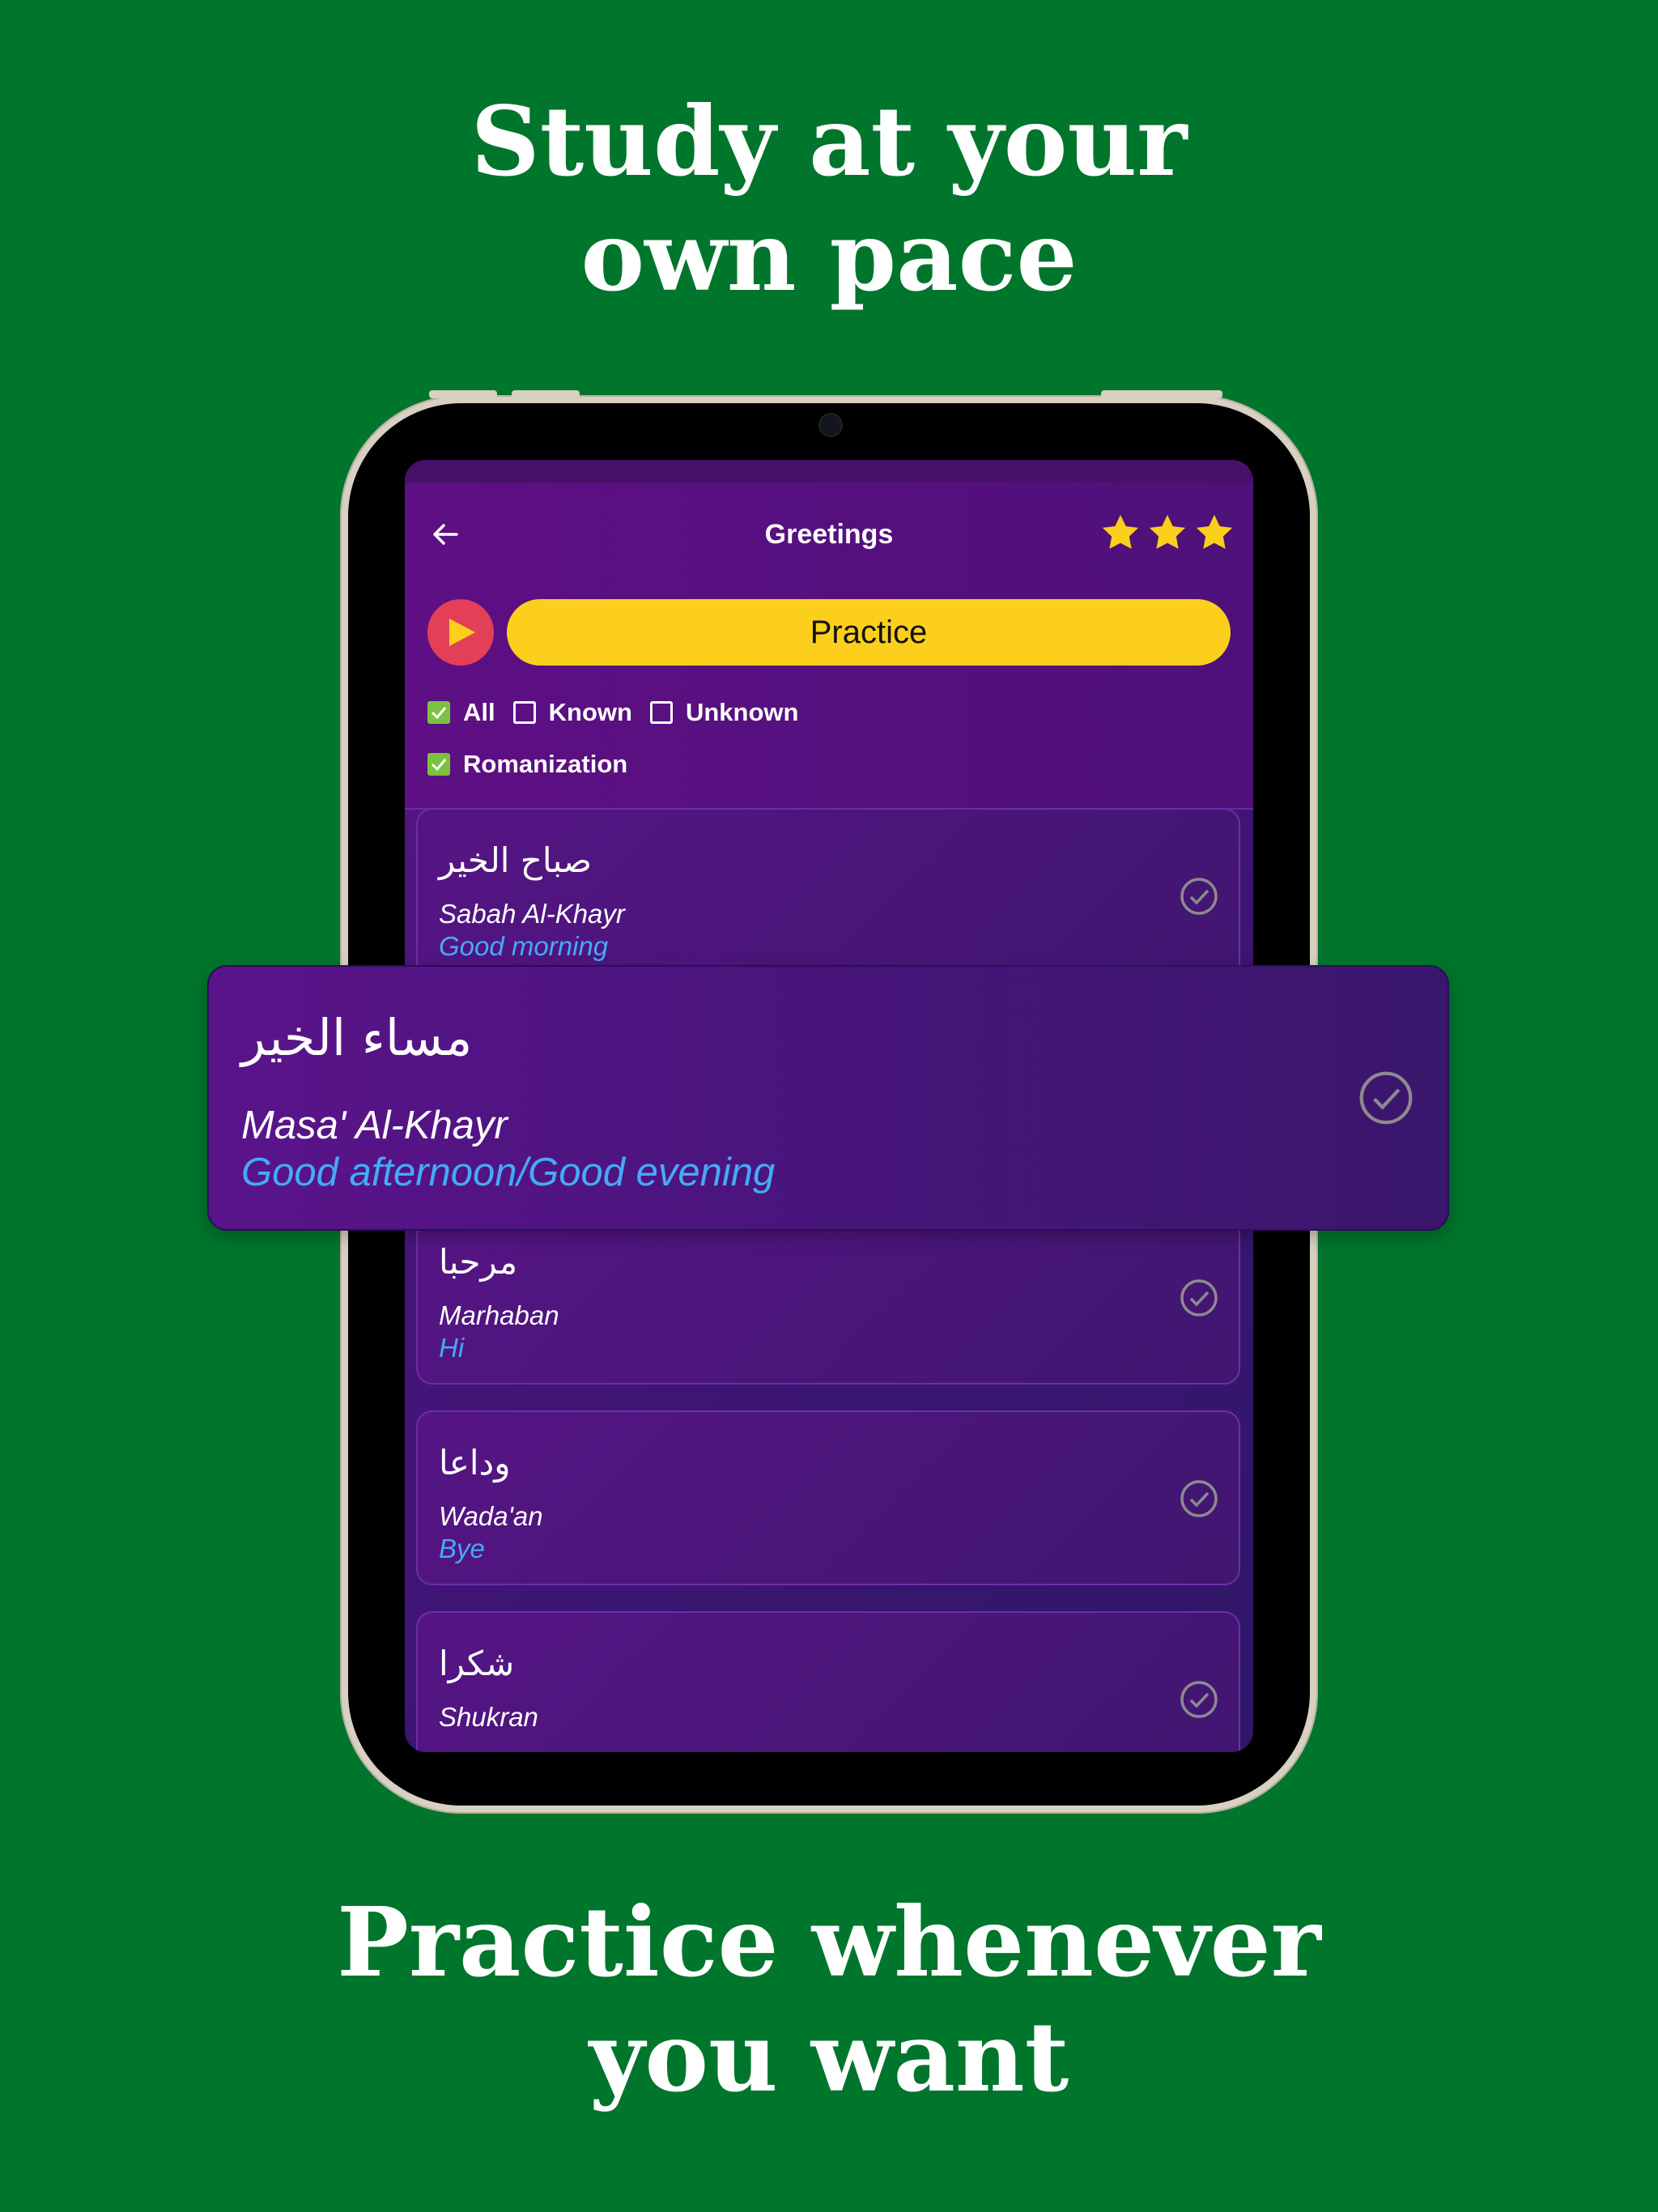  What do you see at coordinates (478, 1262) in the screenshot?
I see `phrase-arabic: مرحبا` at bounding box center [478, 1262].